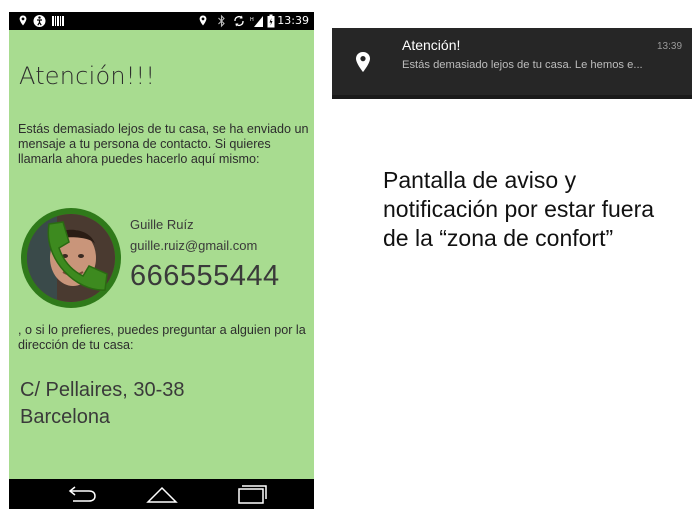 This screenshot has height=509, width=692. What do you see at coordinates (77, 256) in the screenshot?
I see `phone-icon` at bounding box center [77, 256].